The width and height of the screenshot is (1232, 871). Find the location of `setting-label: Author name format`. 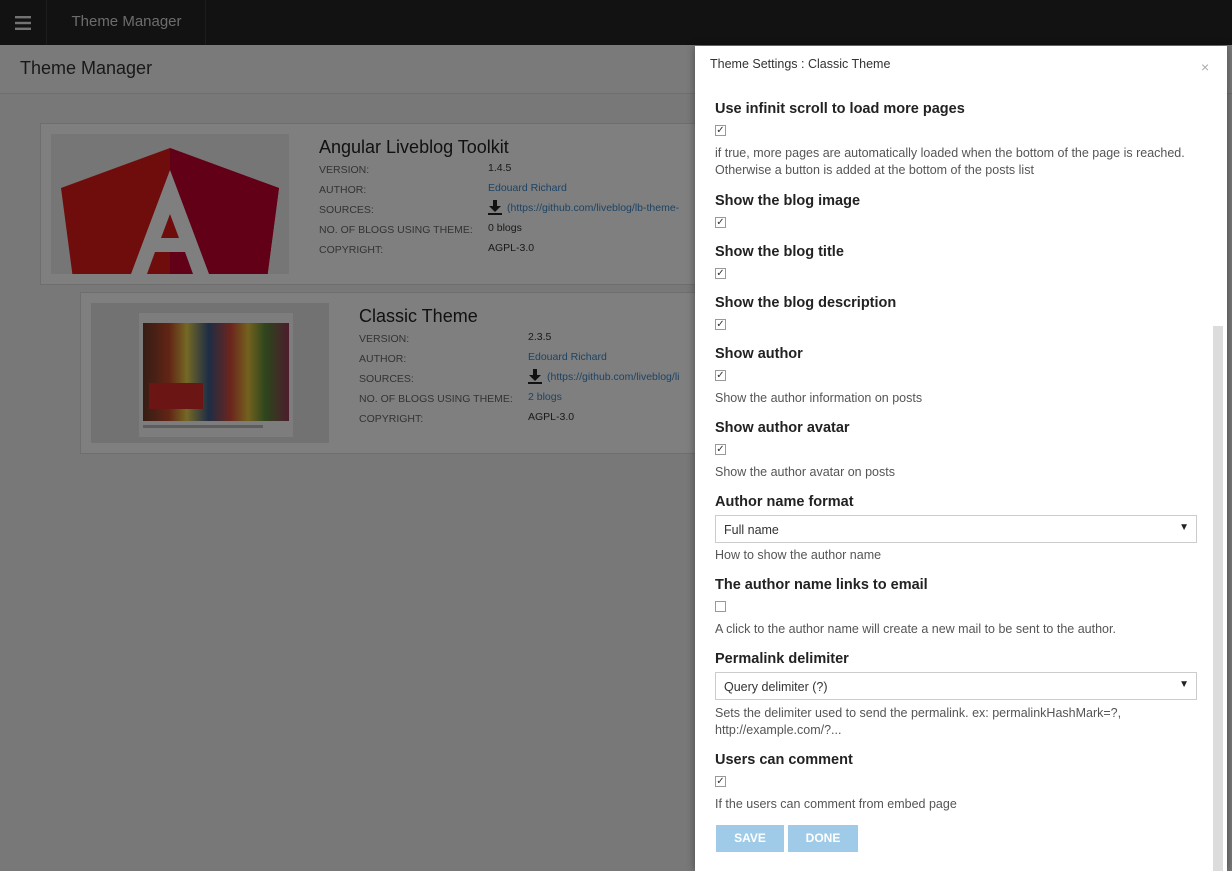

setting-label: Author name format is located at coordinates (784, 502).